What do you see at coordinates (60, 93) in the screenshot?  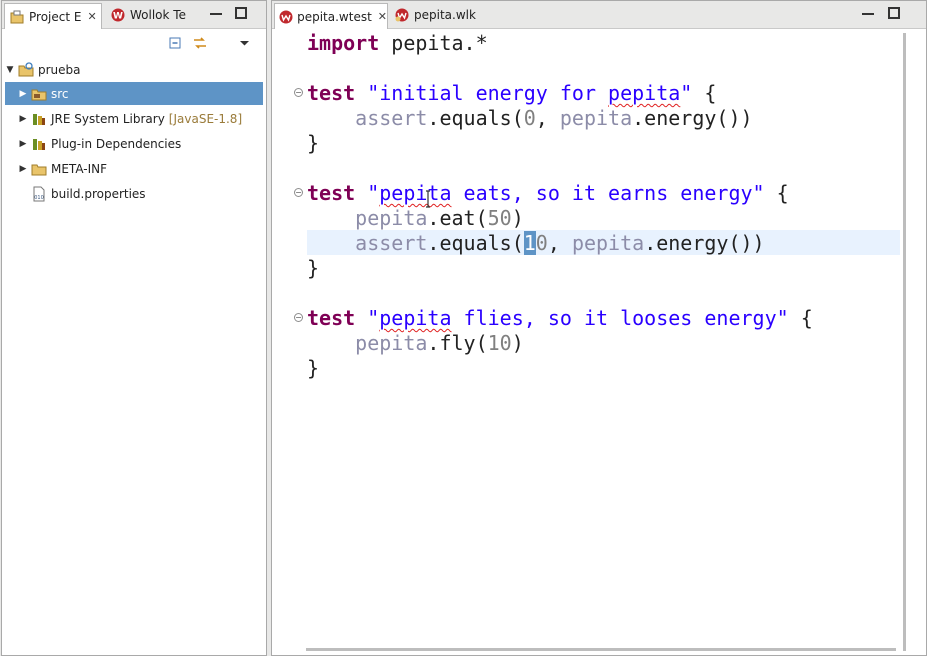 I see `tree-item-label: src` at bounding box center [60, 93].